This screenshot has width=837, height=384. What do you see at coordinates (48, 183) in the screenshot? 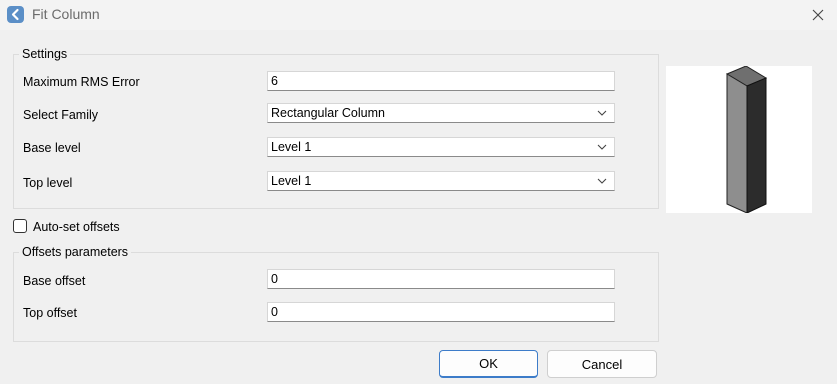
I see `top-level-label: Top level` at bounding box center [48, 183].